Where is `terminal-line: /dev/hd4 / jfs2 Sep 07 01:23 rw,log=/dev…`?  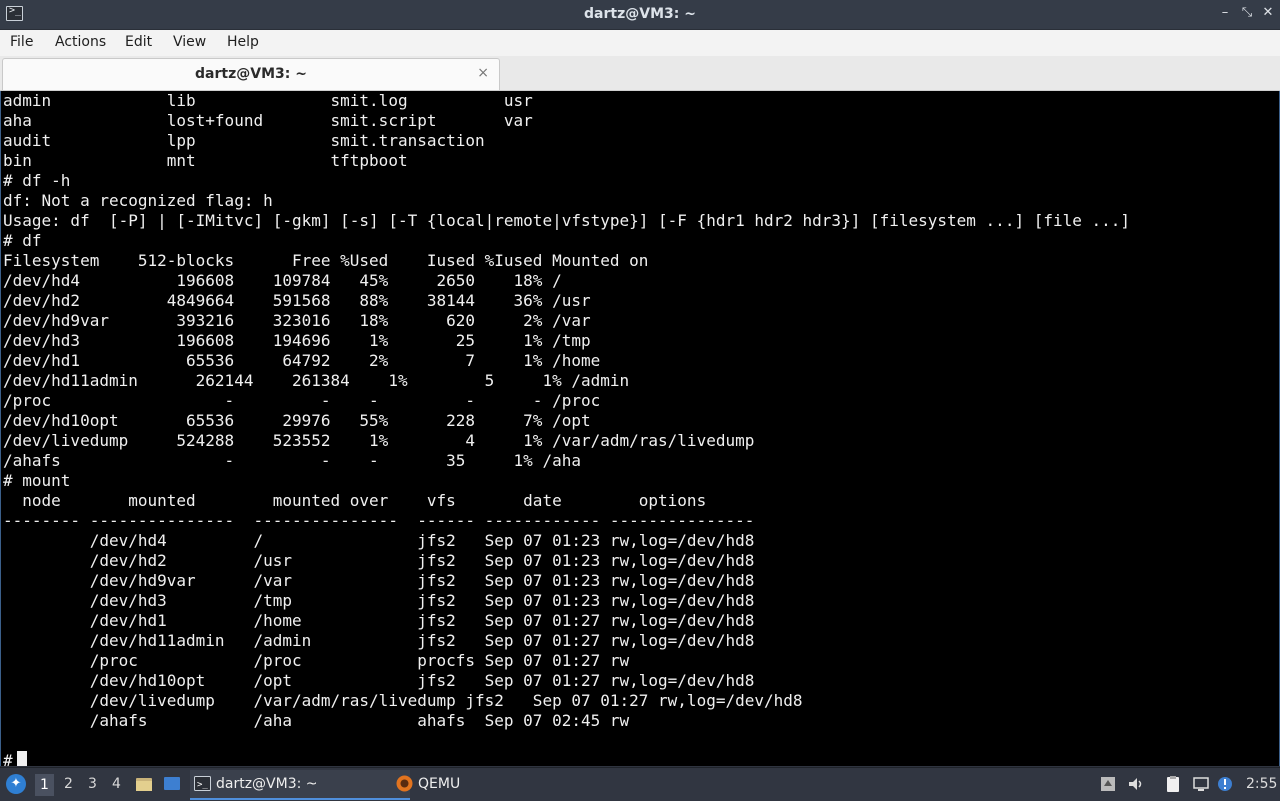
terminal-line: /dev/hd4 / jfs2 Sep 07 01:23 rw,log=/dev… is located at coordinates (379, 540).